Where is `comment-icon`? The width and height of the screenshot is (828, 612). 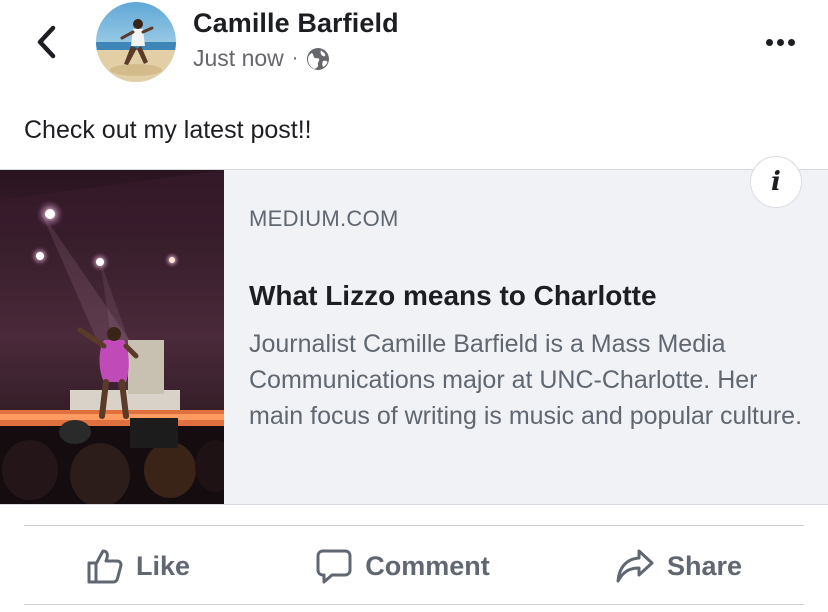 comment-icon is located at coordinates (334, 566).